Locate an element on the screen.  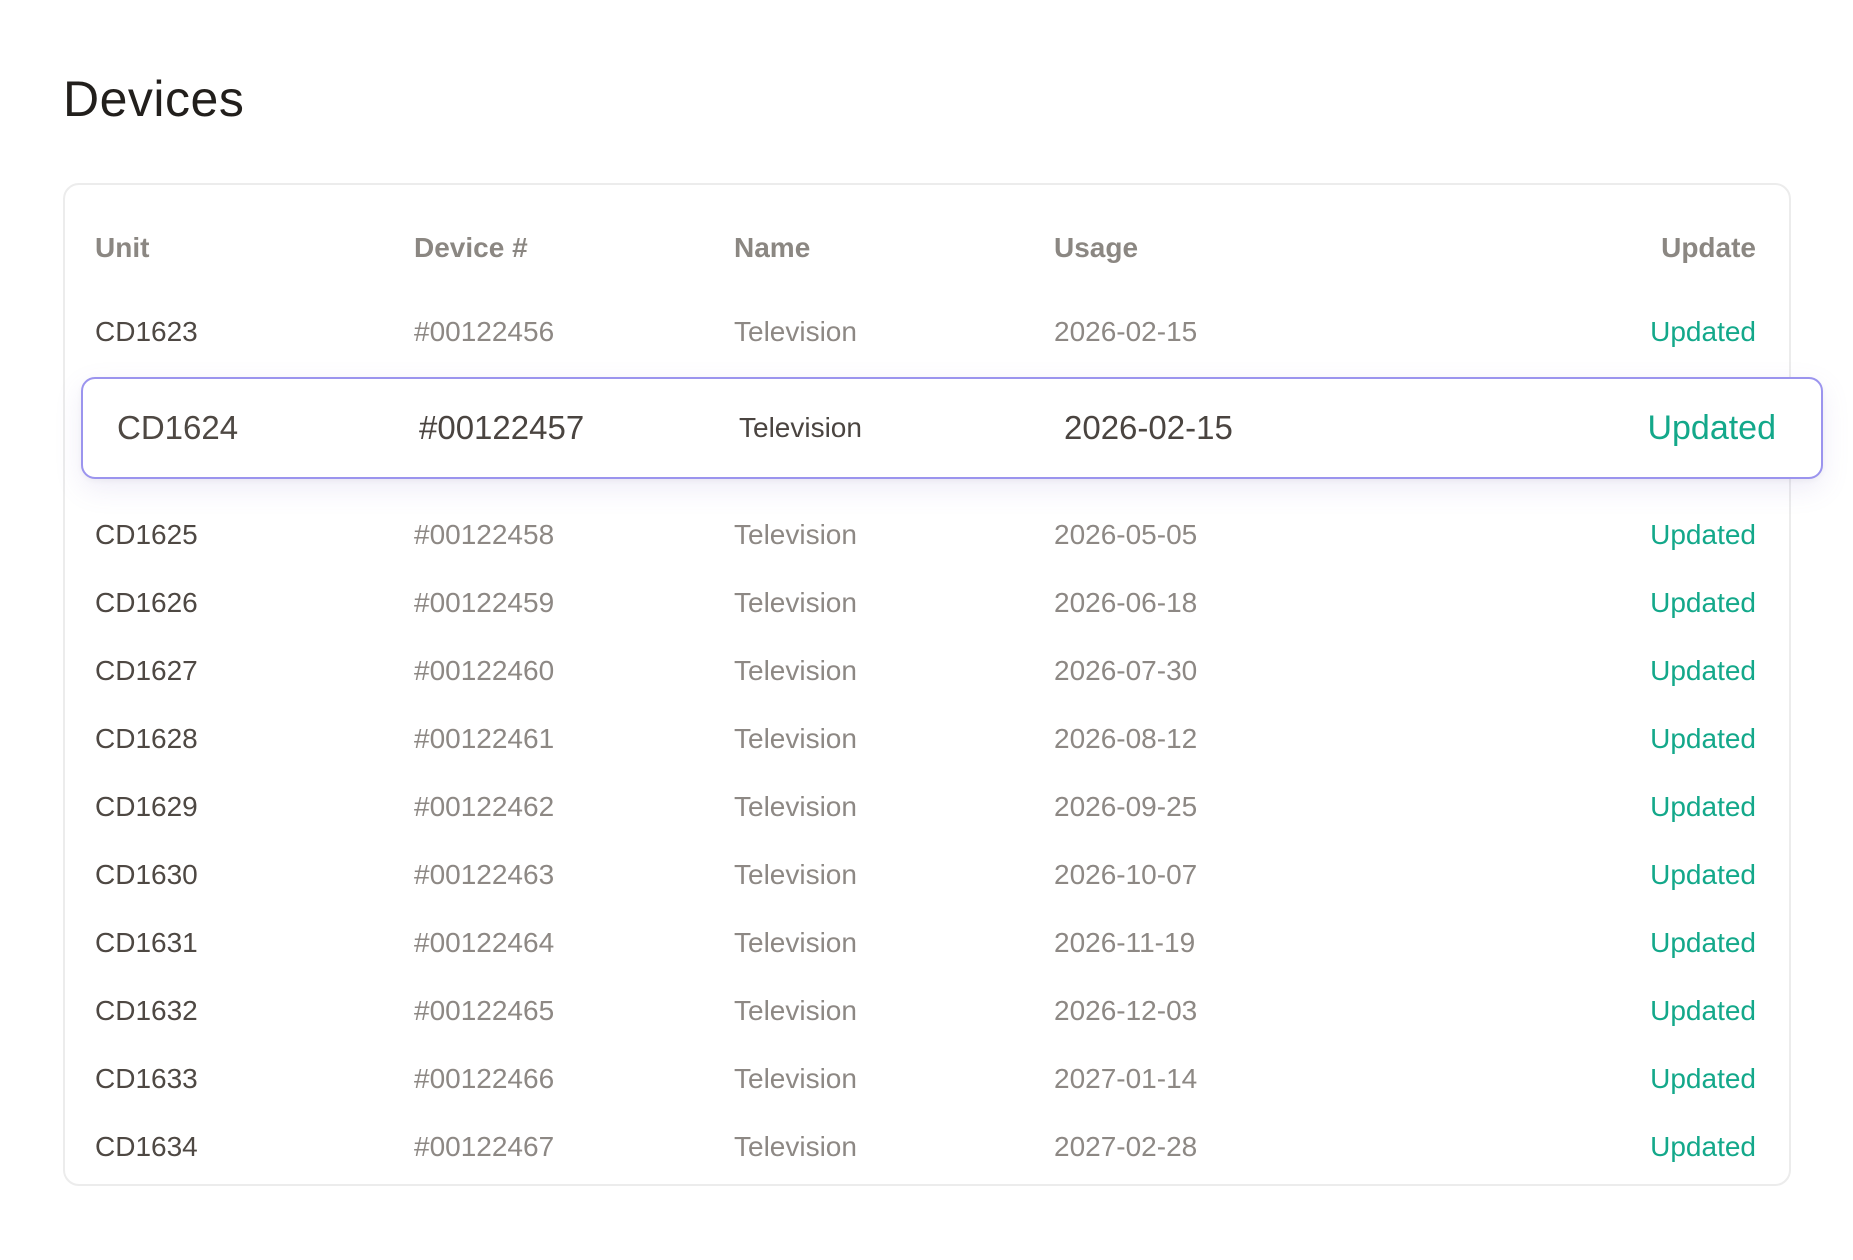
page-title: Devices is located at coordinates (154, 99).